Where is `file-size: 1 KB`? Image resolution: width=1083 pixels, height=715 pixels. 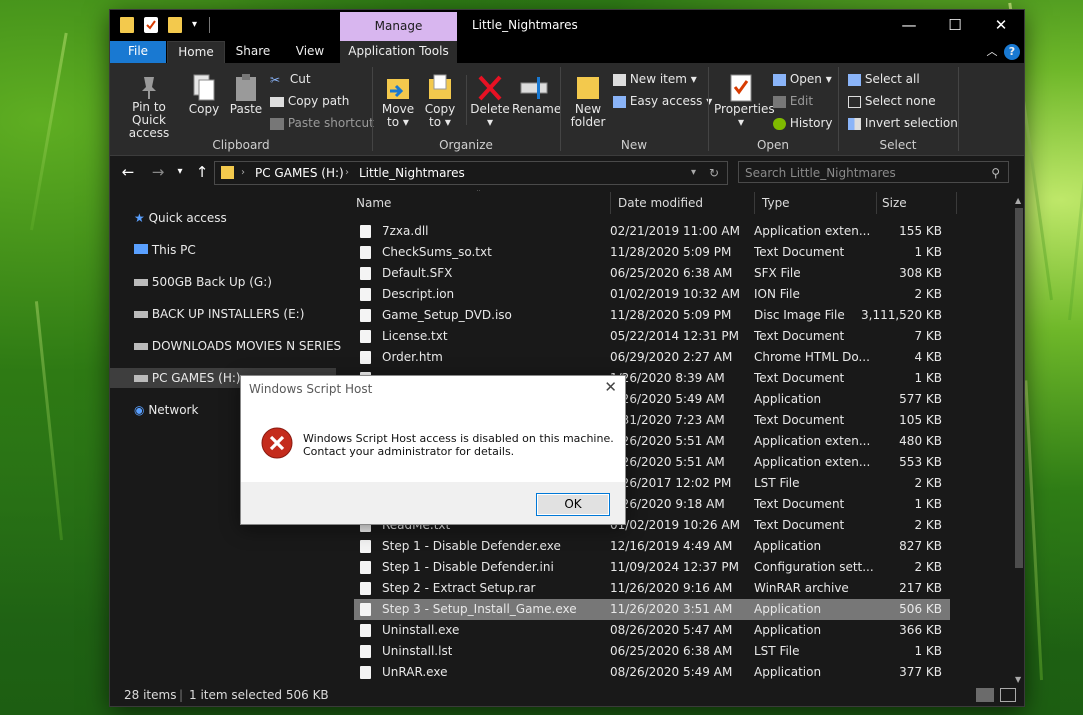 file-size: 1 KB is located at coordinates (928, 378).